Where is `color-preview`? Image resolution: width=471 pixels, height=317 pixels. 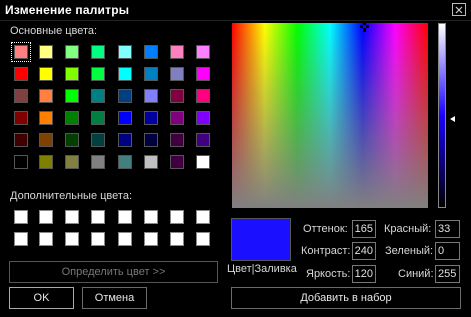
color-preview is located at coordinates (261, 239).